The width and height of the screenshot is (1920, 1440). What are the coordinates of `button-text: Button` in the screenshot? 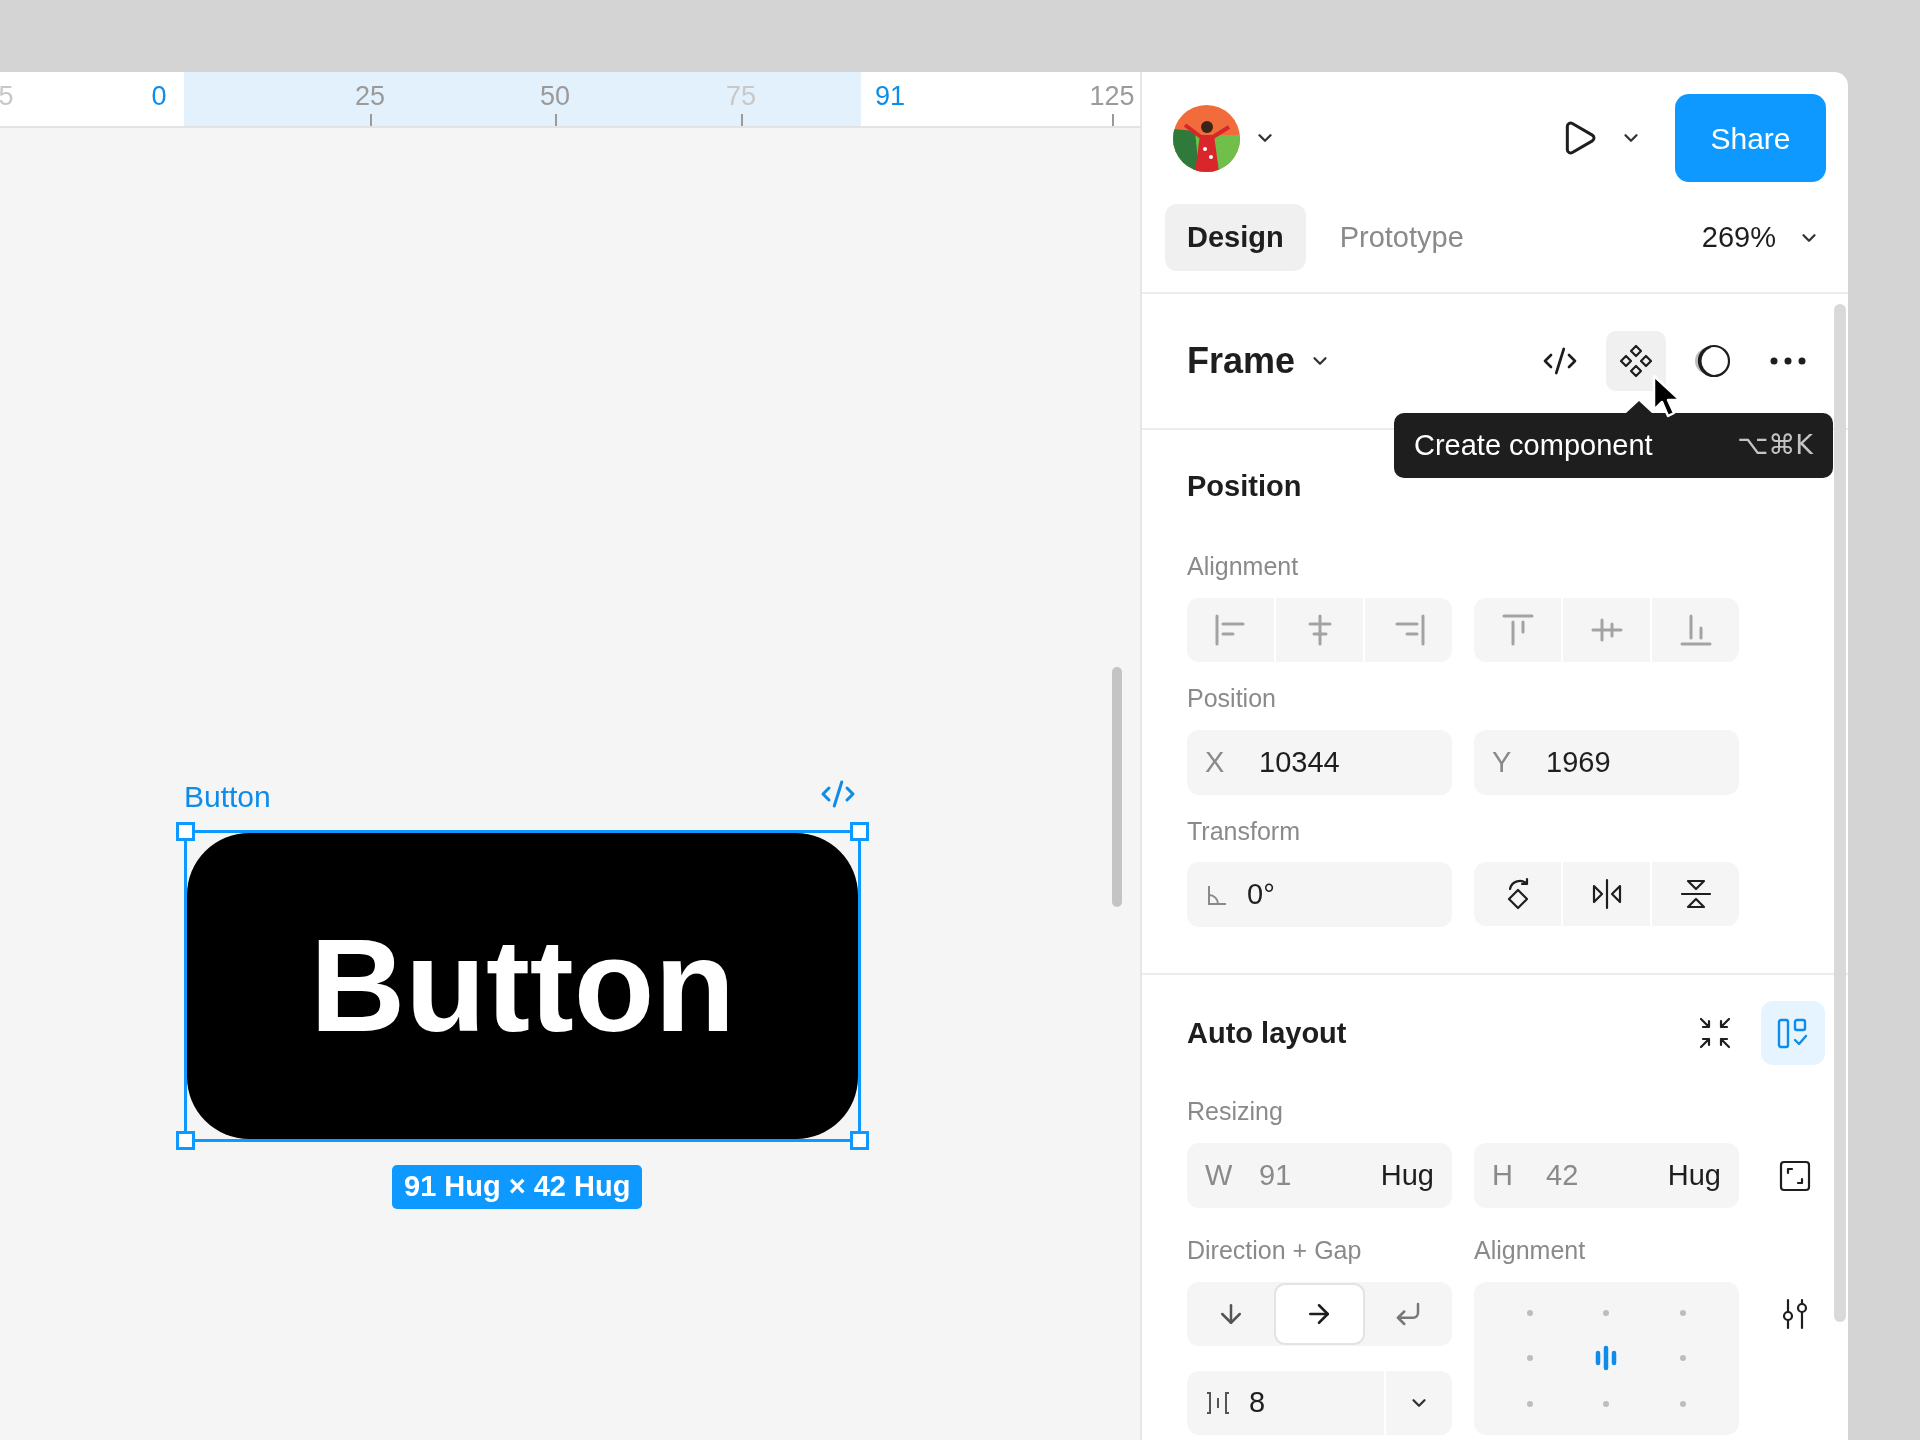 It's located at (522, 986).